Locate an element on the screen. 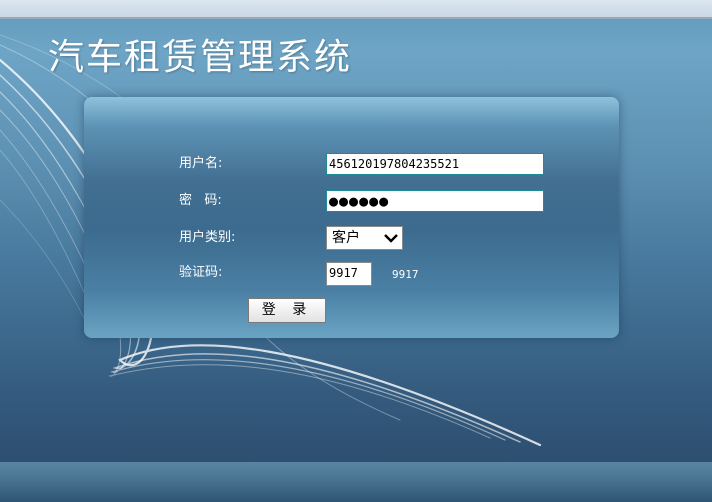 The height and width of the screenshot is (502, 712). top-strip is located at coordinates (356, 9).